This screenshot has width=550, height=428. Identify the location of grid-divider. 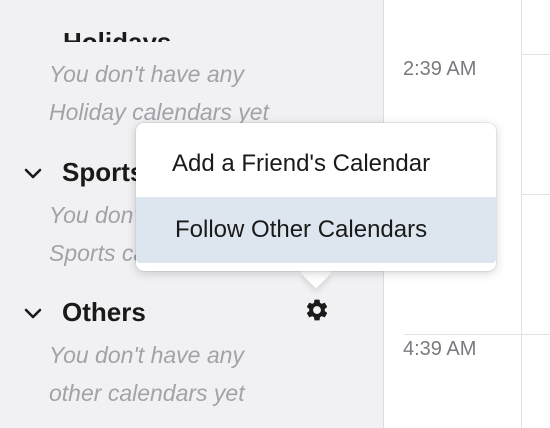
(521, 214).